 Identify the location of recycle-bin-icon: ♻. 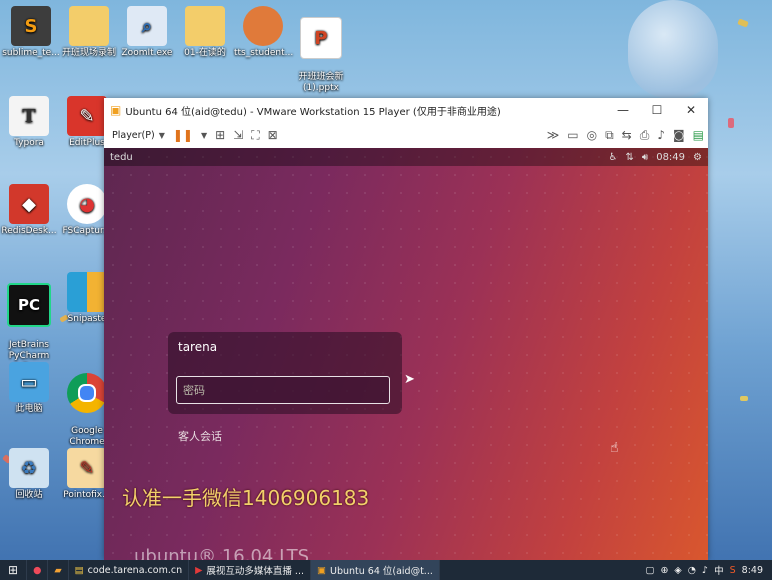
(29, 468).